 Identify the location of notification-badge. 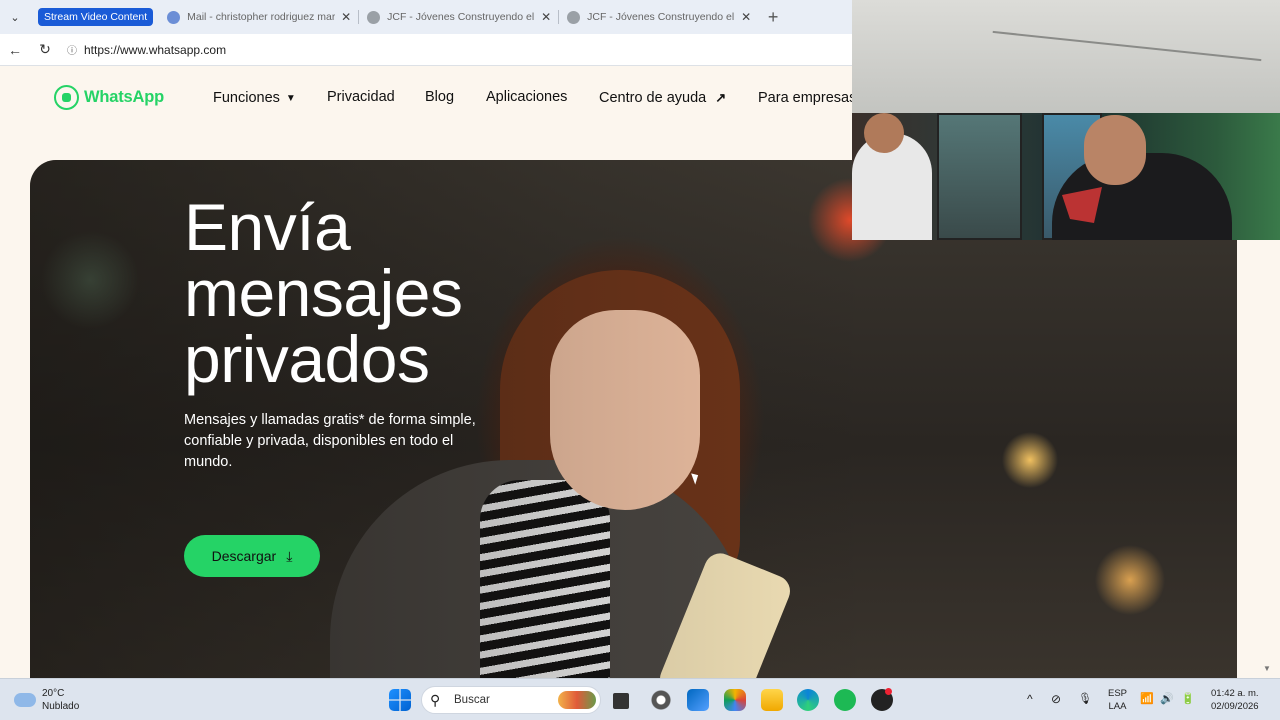
(888, 691).